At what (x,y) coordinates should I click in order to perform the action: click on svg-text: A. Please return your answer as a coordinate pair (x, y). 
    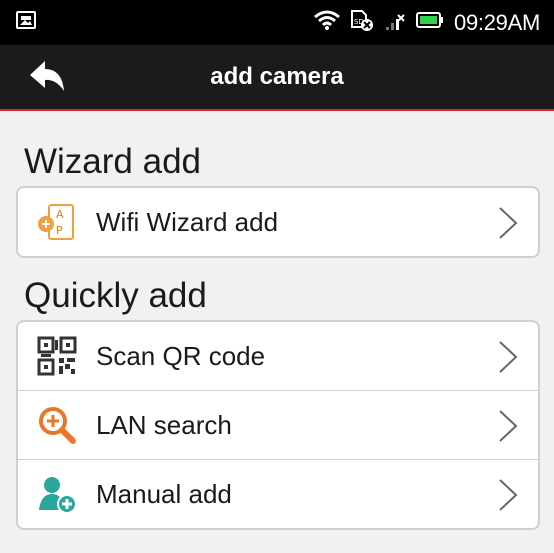
    Looking at the image, I should click on (60, 214).